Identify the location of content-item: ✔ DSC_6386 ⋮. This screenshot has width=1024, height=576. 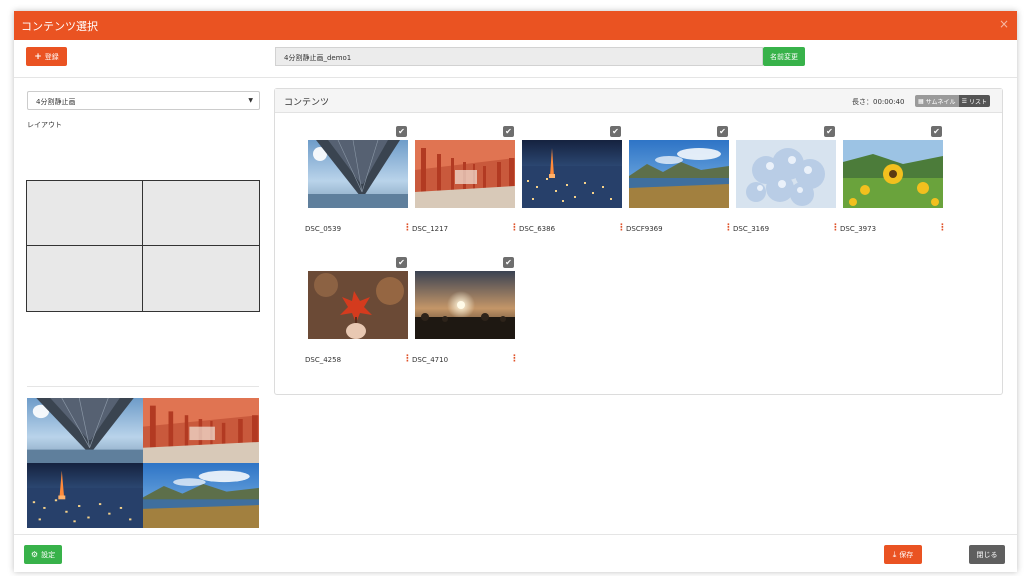
(574, 181).